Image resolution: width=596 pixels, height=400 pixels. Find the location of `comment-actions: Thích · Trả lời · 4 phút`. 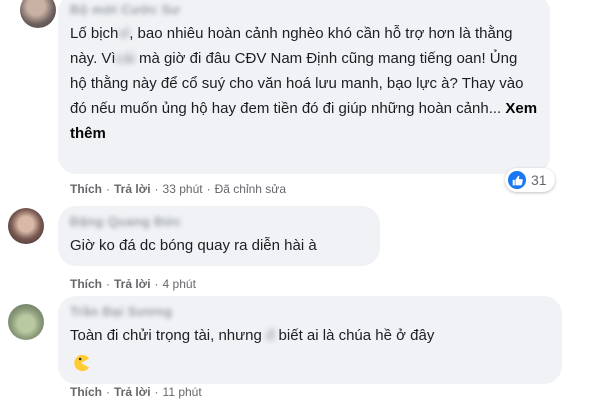

comment-actions: Thích · Trả lời · 4 phút is located at coordinates (133, 284).